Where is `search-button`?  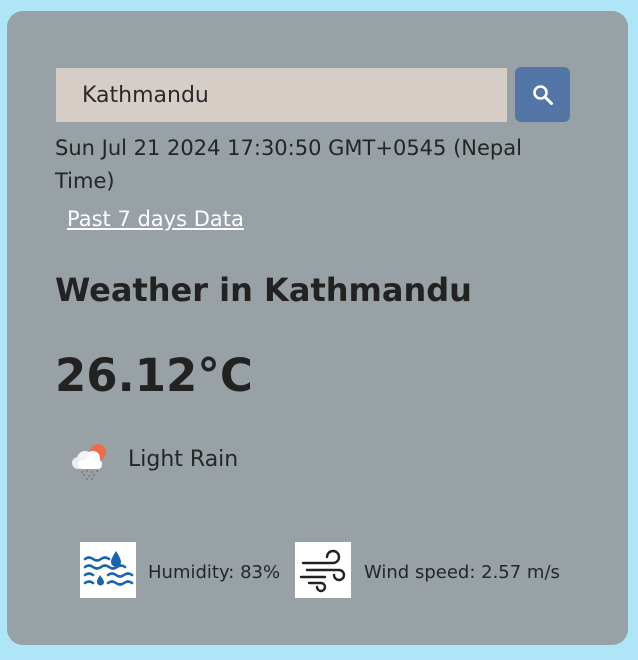
search-button is located at coordinates (542, 94).